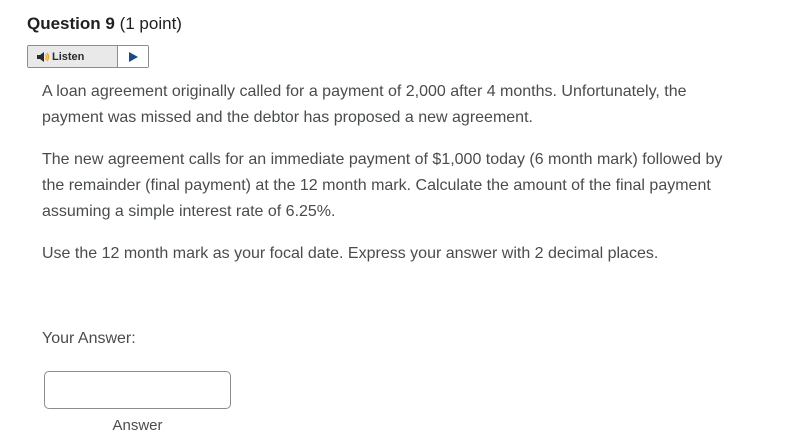 This screenshot has height=445, width=800. I want to click on question-title: Question 9, so click(71, 23).